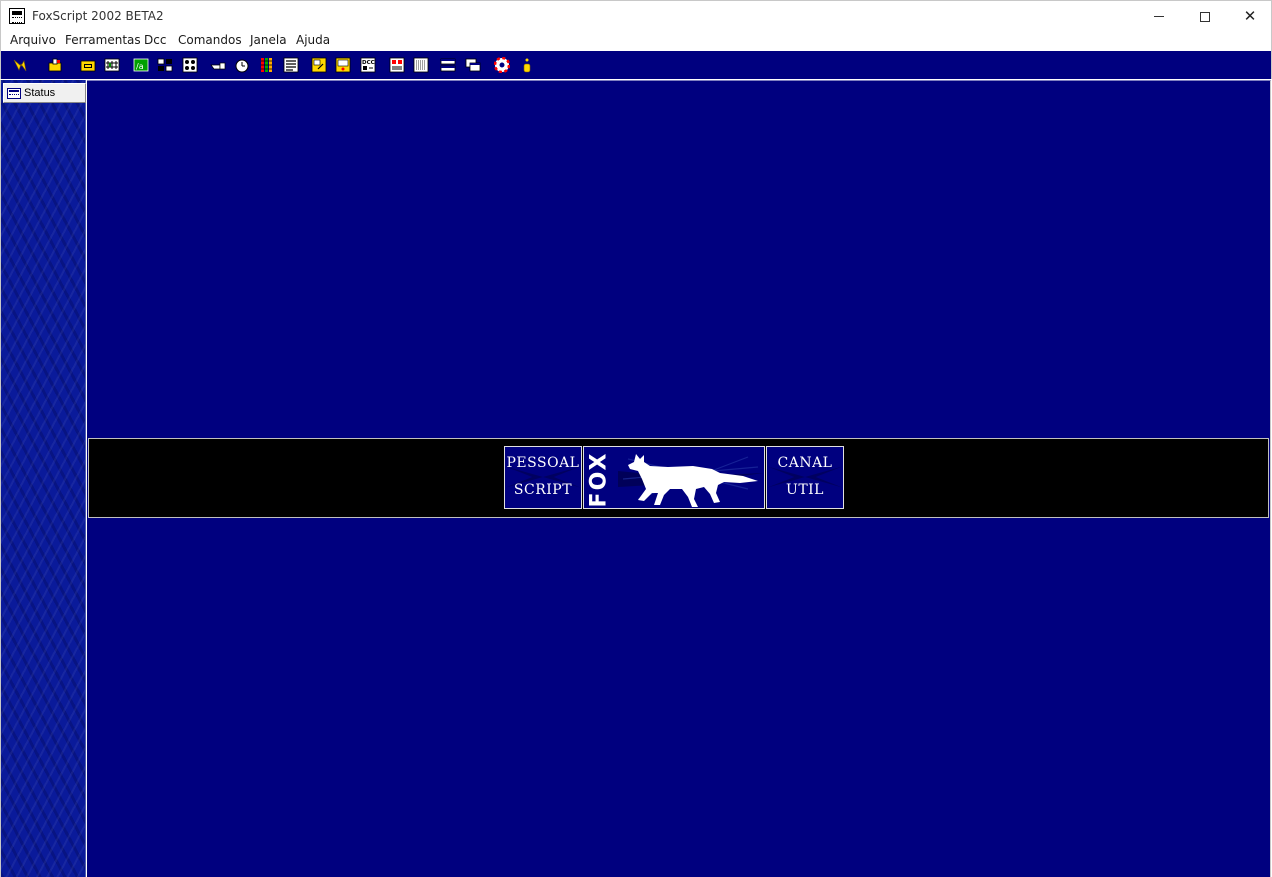 Image resolution: width=1272 pixels, height=877 pixels. What do you see at coordinates (502, 65) in the screenshot?
I see `help-icon` at bounding box center [502, 65].